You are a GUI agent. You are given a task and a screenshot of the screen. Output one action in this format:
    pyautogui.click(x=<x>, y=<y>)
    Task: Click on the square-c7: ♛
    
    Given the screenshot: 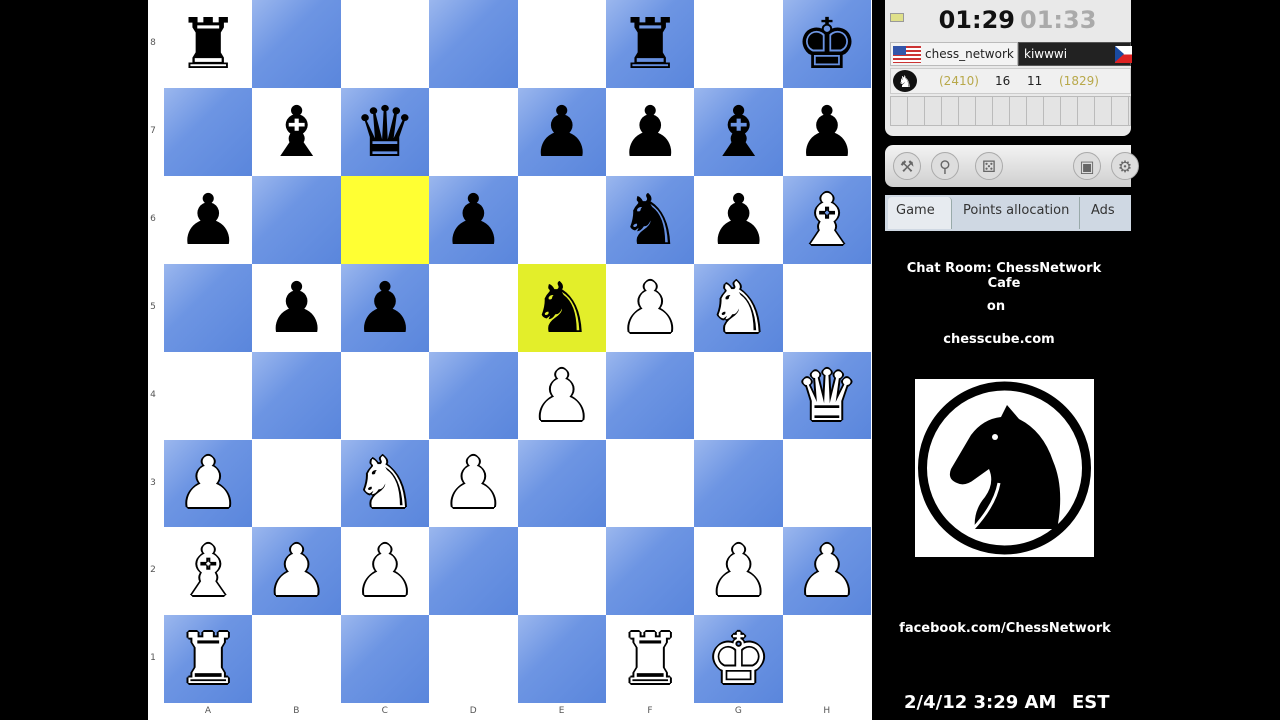 What is the action you would take?
    pyautogui.click(x=385, y=131)
    